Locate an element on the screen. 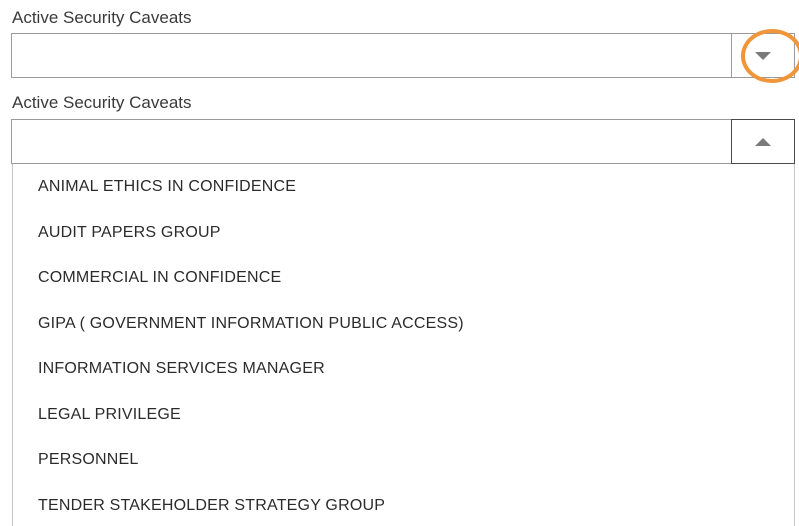 This screenshot has height=526, width=799. dropdown-option-tender-stakeholder: TENDER STAKEHOLDER STRATEGY GROUP is located at coordinates (403, 504).